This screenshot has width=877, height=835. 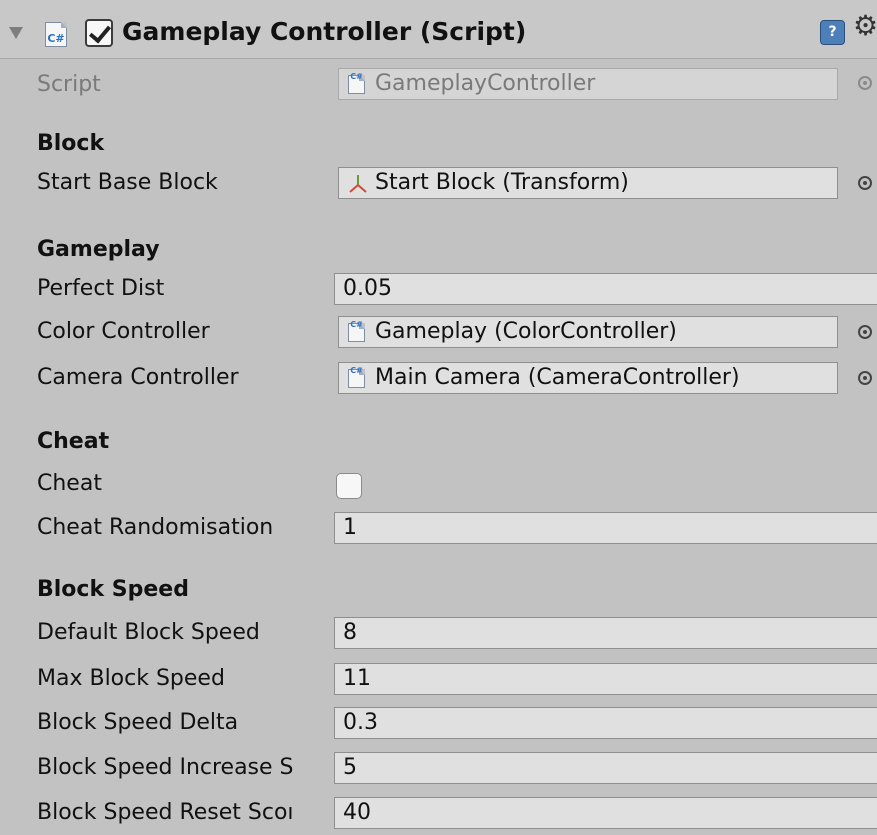 I want to click on start-base-block-field: Start Block (Transform), so click(x=588, y=183).